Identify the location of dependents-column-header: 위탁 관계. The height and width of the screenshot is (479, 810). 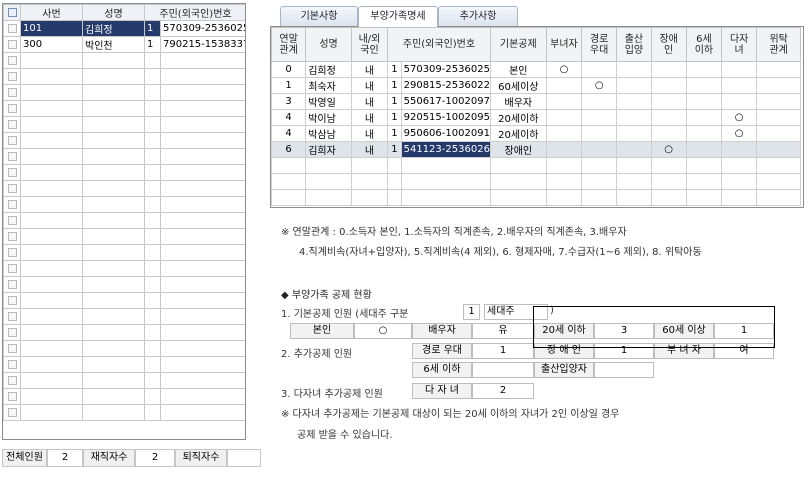
(778, 44).